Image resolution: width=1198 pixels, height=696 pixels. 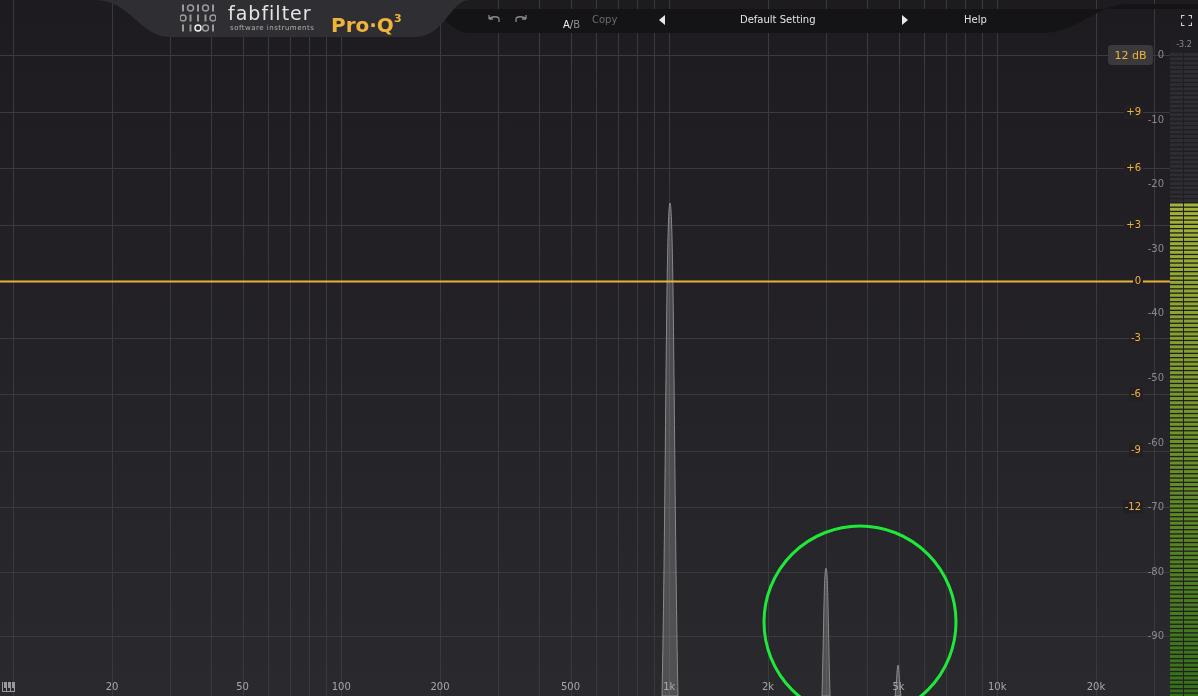 What do you see at coordinates (1136, 394) in the screenshot?
I see `gain-label: -6` at bounding box center [1136, 394].